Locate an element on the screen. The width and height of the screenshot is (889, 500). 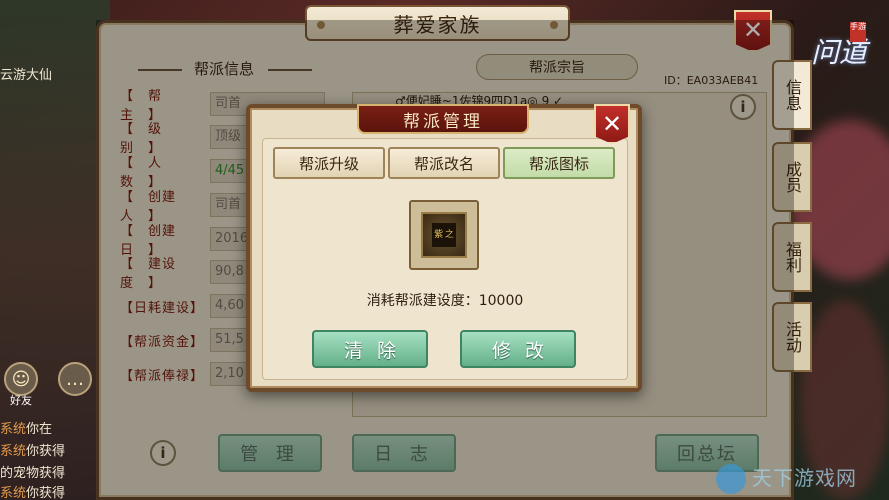
logo-badge: 手游 is located at coordinates (858, 32).